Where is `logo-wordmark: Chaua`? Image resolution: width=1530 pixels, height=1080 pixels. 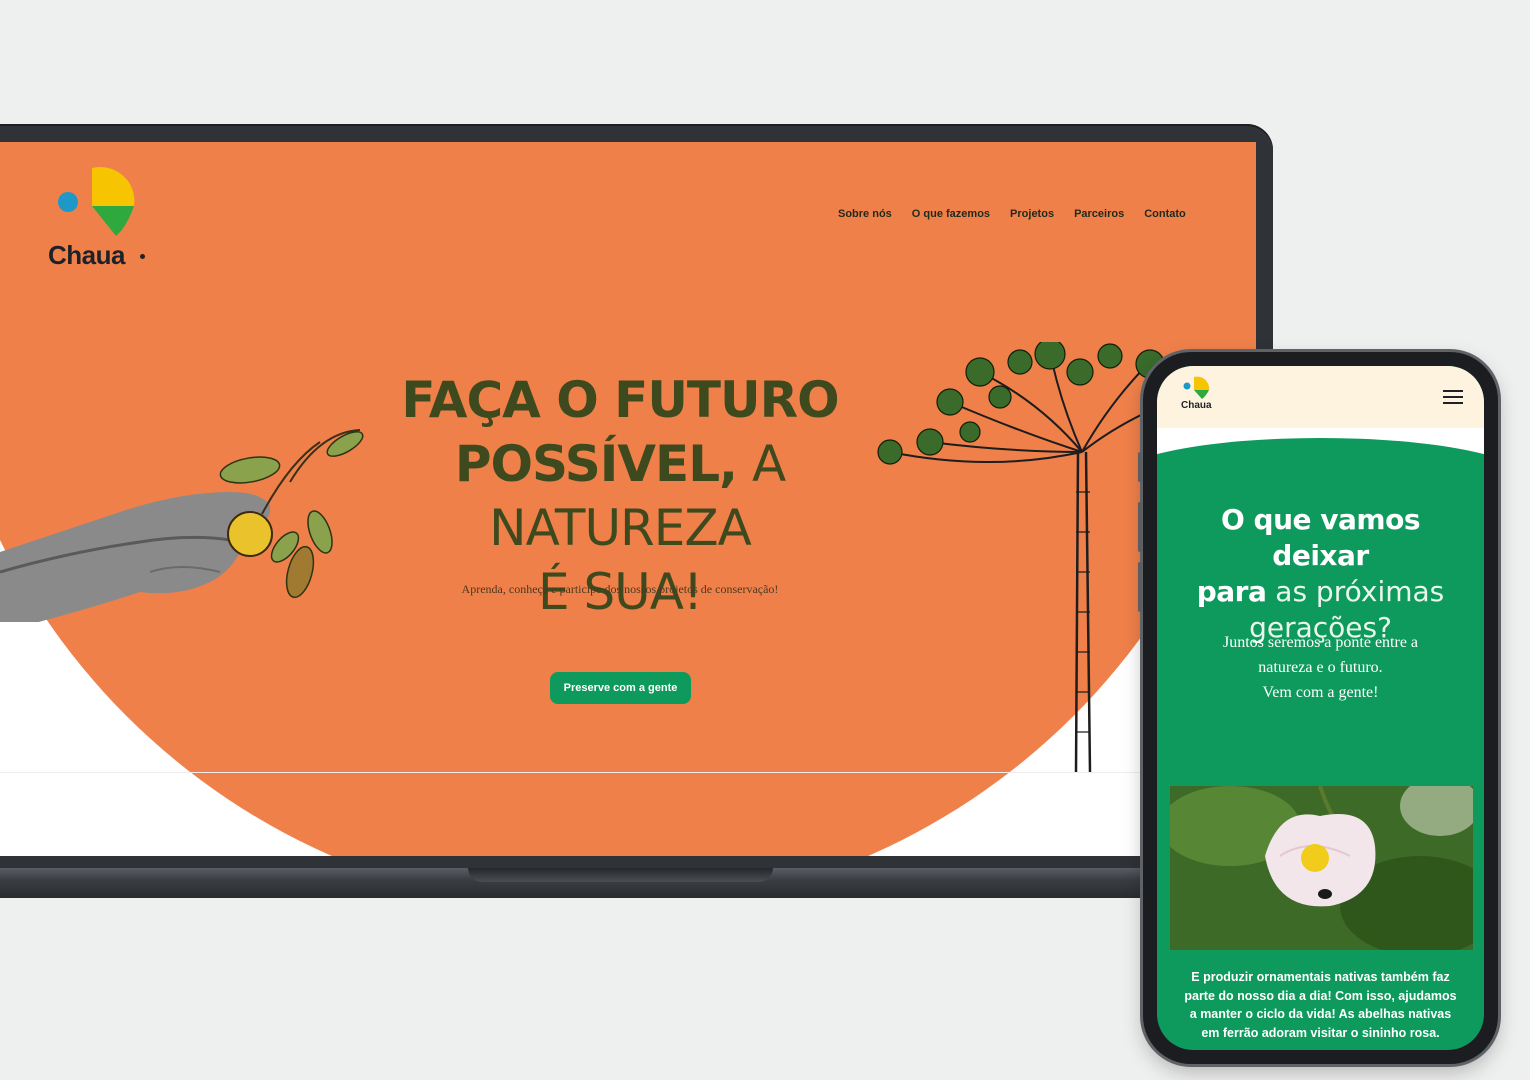
logo-wordmark: Chaua is located at coordinates (86, 255).